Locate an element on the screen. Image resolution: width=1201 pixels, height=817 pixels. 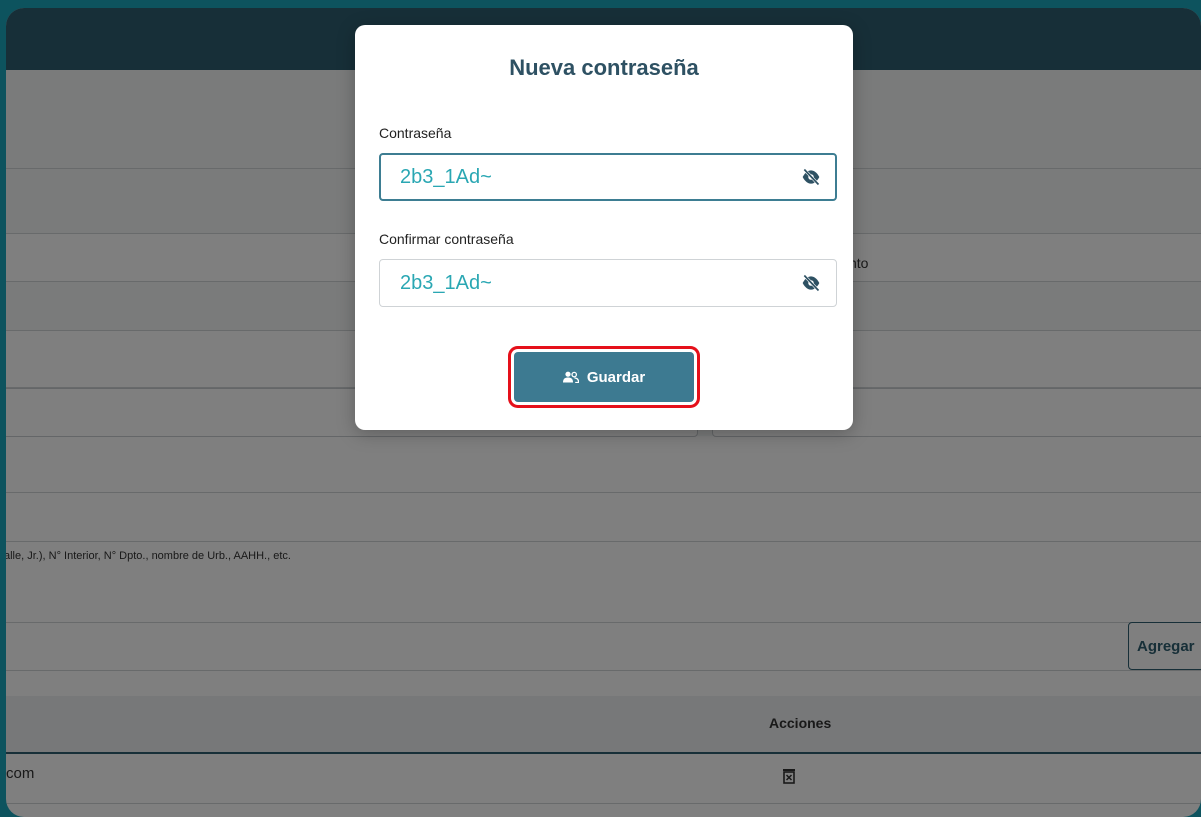
dialog-title: Nueva contraseña is located at coordinates (604, 67).